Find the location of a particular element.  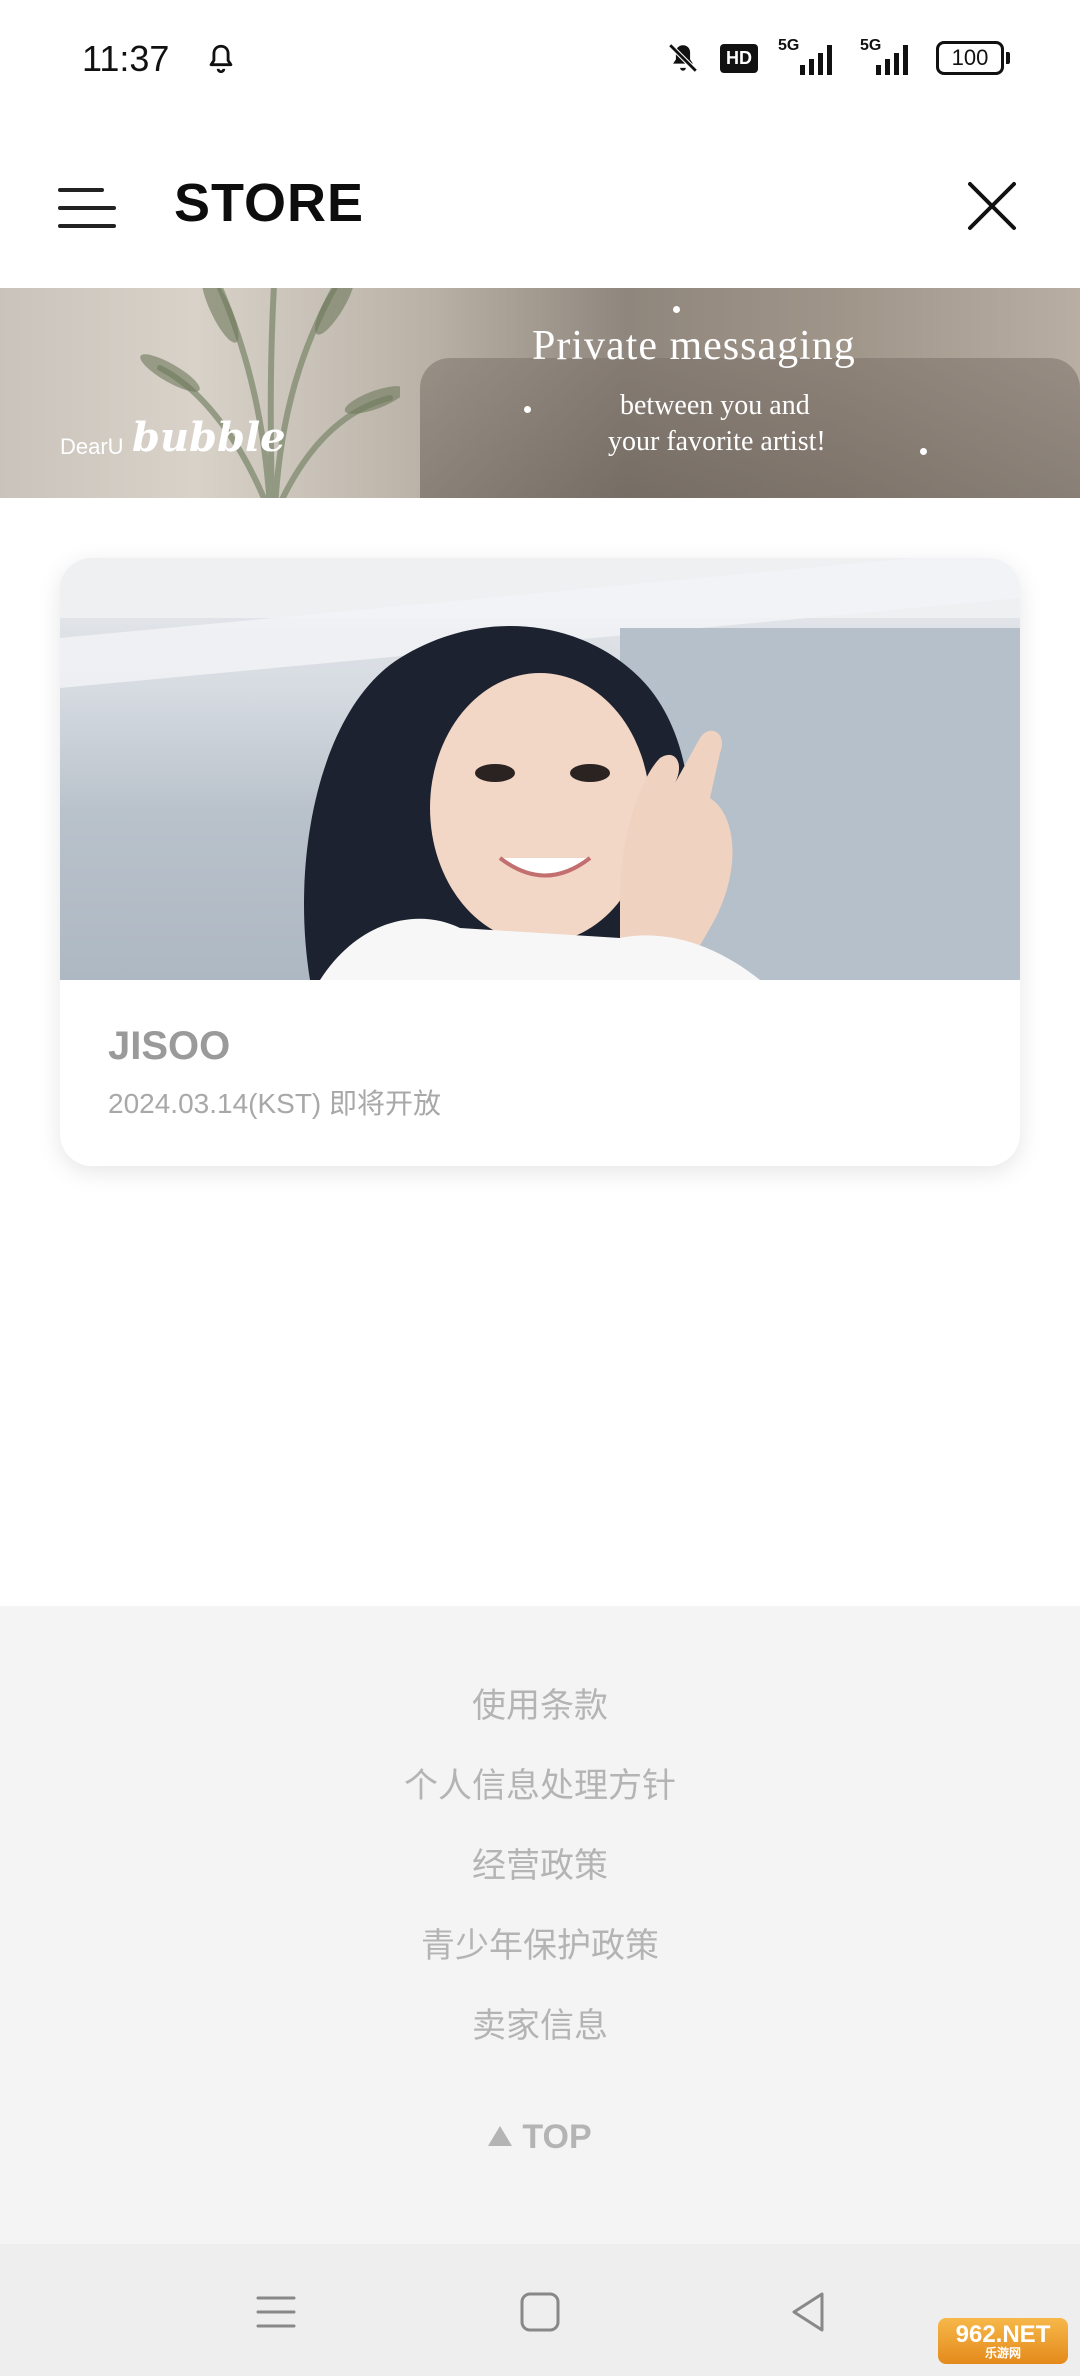

system-navigation-bar: 962.NET 乐游网 is located at coordinates (540, 2310).